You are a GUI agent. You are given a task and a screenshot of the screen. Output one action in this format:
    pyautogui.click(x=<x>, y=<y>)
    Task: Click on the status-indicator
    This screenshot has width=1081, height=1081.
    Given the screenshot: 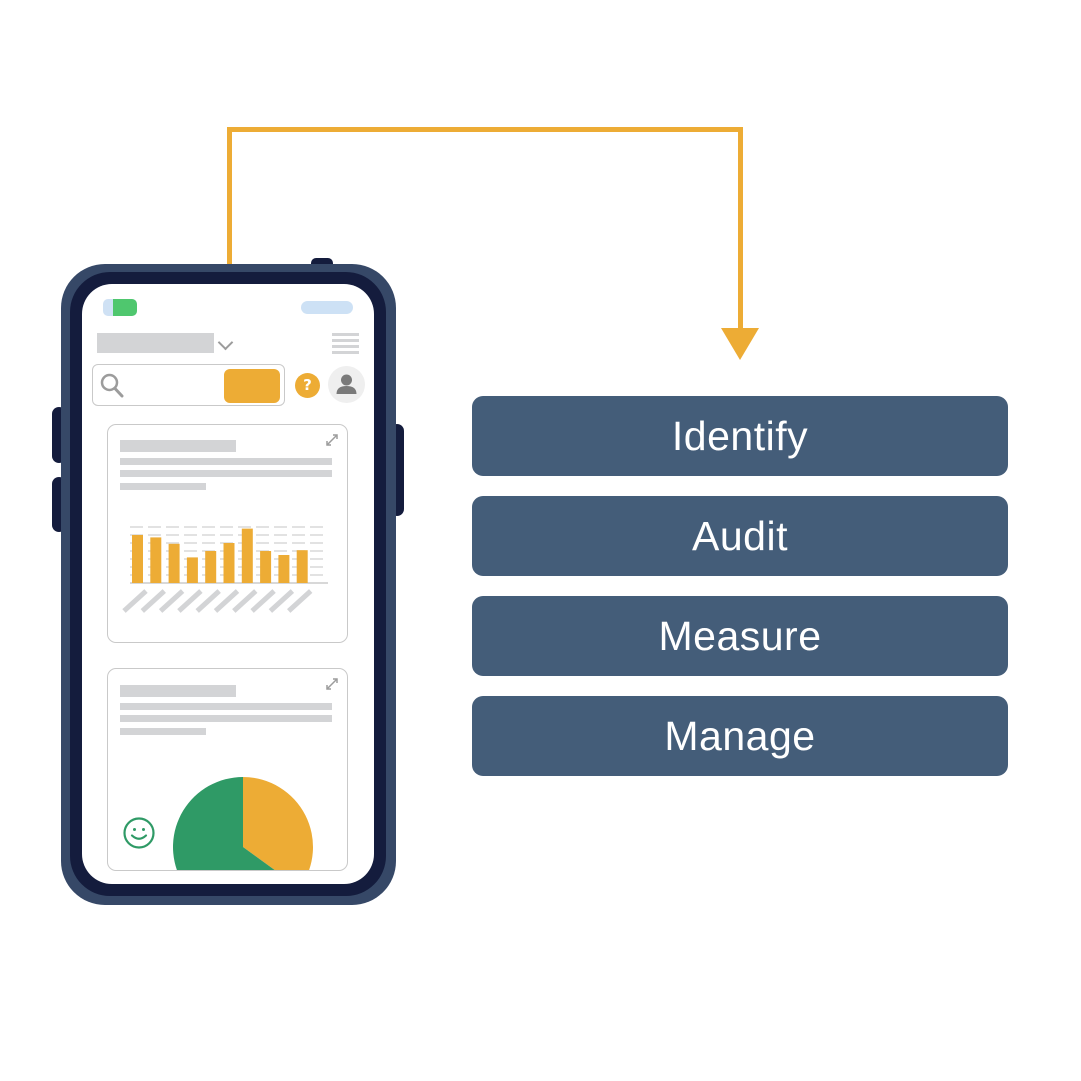 What is the action you would take?
    pyautogui.click(x=327, y=307)
    